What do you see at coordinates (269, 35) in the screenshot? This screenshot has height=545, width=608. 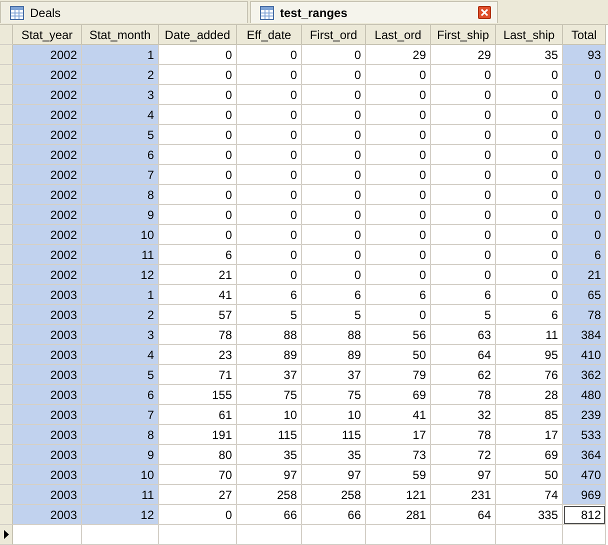 I see `column-header: Eff_date` at bounding box center [269, 35].